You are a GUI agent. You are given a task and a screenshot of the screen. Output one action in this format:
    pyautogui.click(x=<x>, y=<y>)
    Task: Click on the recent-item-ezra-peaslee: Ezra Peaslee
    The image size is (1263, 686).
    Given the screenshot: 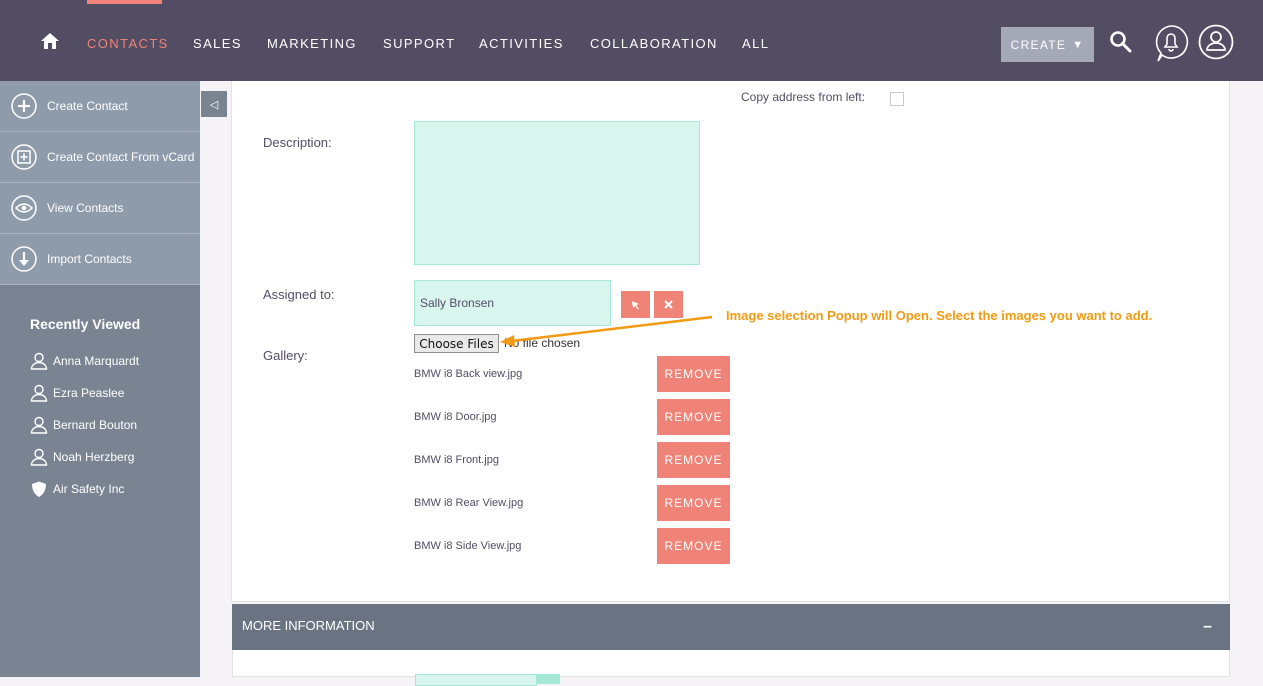 What is the action you would take?
    pyautogui.click(x=77, y=393)
    